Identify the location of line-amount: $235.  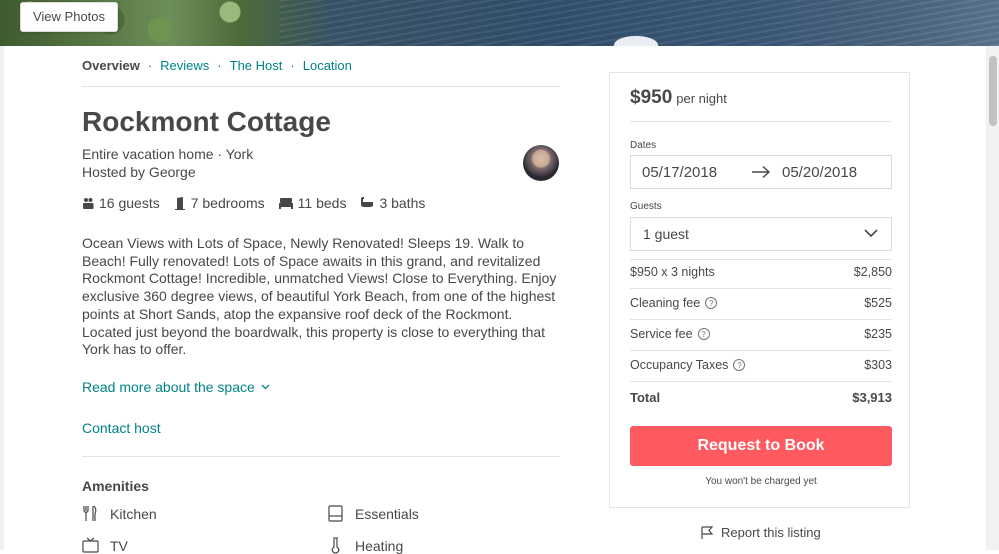
(878, 334).